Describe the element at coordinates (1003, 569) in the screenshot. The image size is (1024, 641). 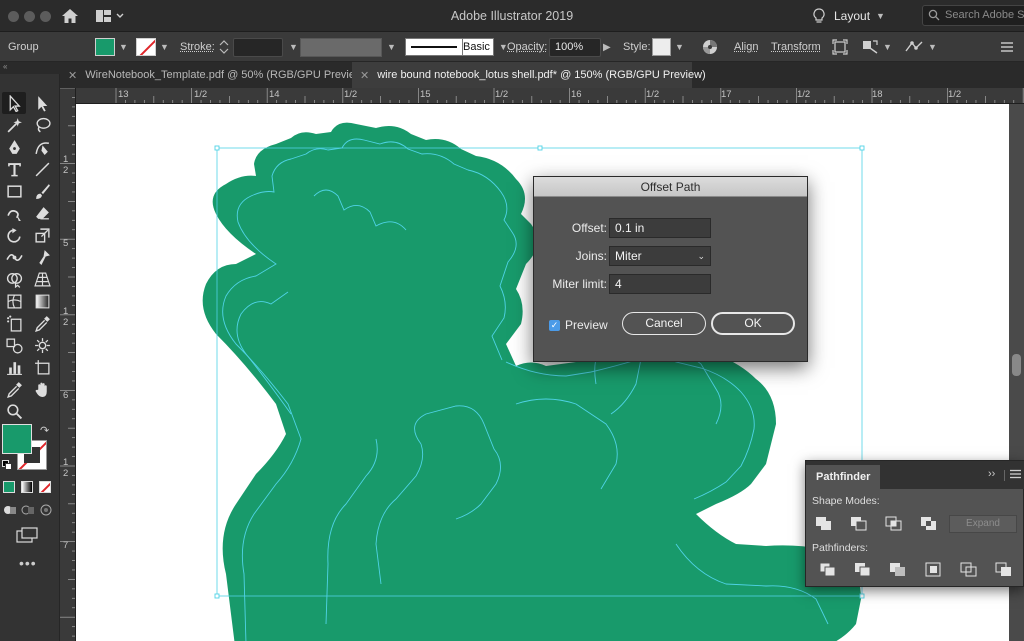
I see `minus-back-icon` at that location.